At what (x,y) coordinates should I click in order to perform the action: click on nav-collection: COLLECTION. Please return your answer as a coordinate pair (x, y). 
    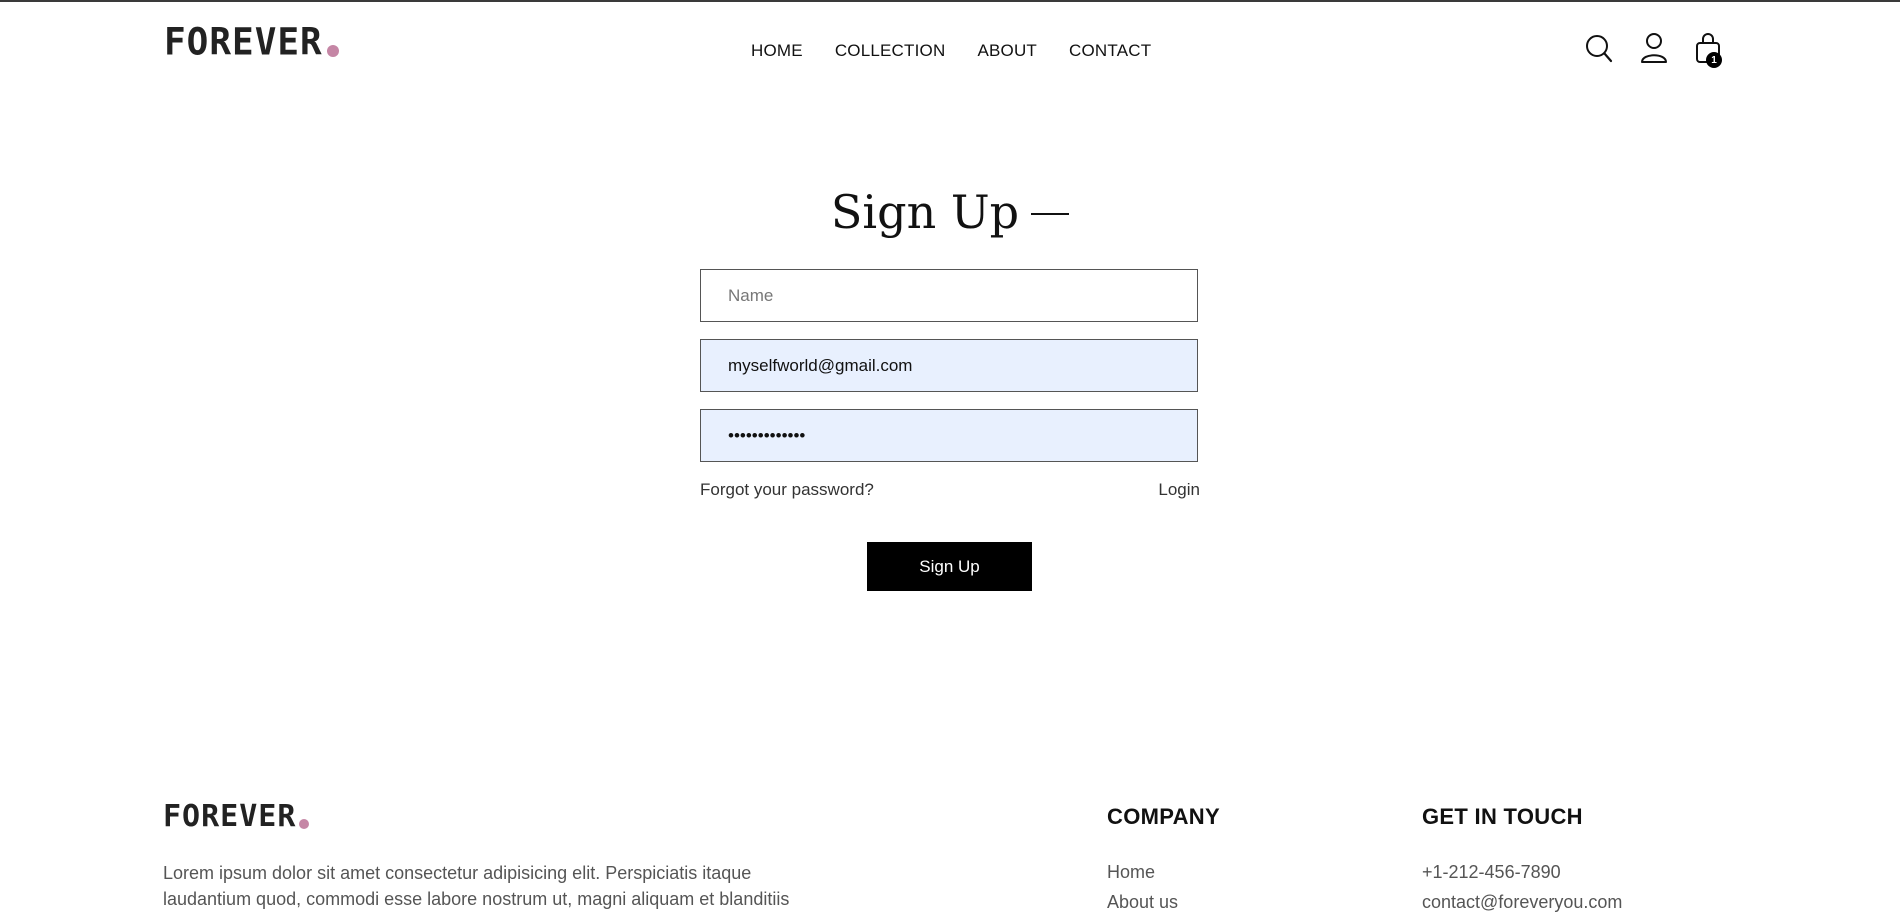
    Looking at the image, I should click on (890, 51).